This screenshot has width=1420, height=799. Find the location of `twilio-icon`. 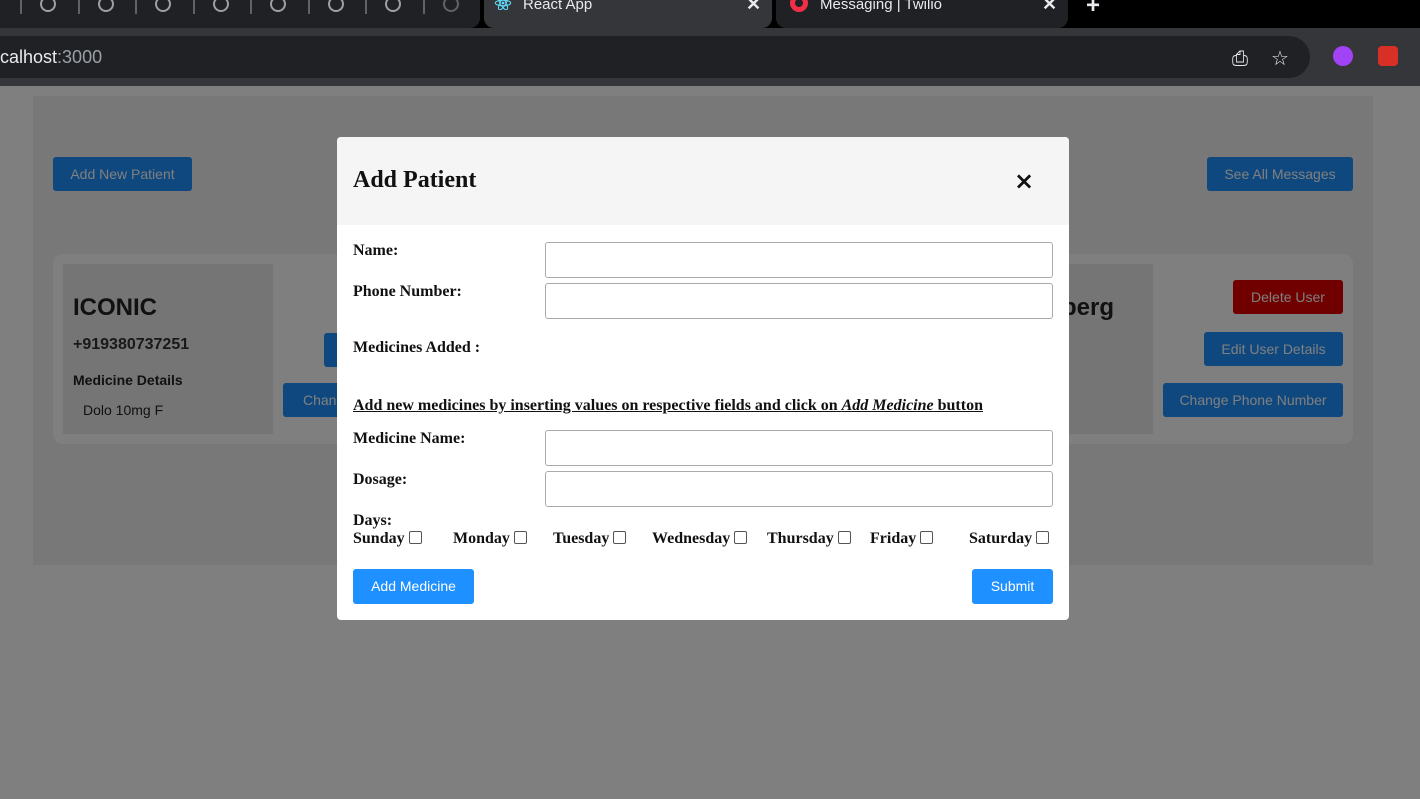

twilio-icon is located at coordinates (799, 6).